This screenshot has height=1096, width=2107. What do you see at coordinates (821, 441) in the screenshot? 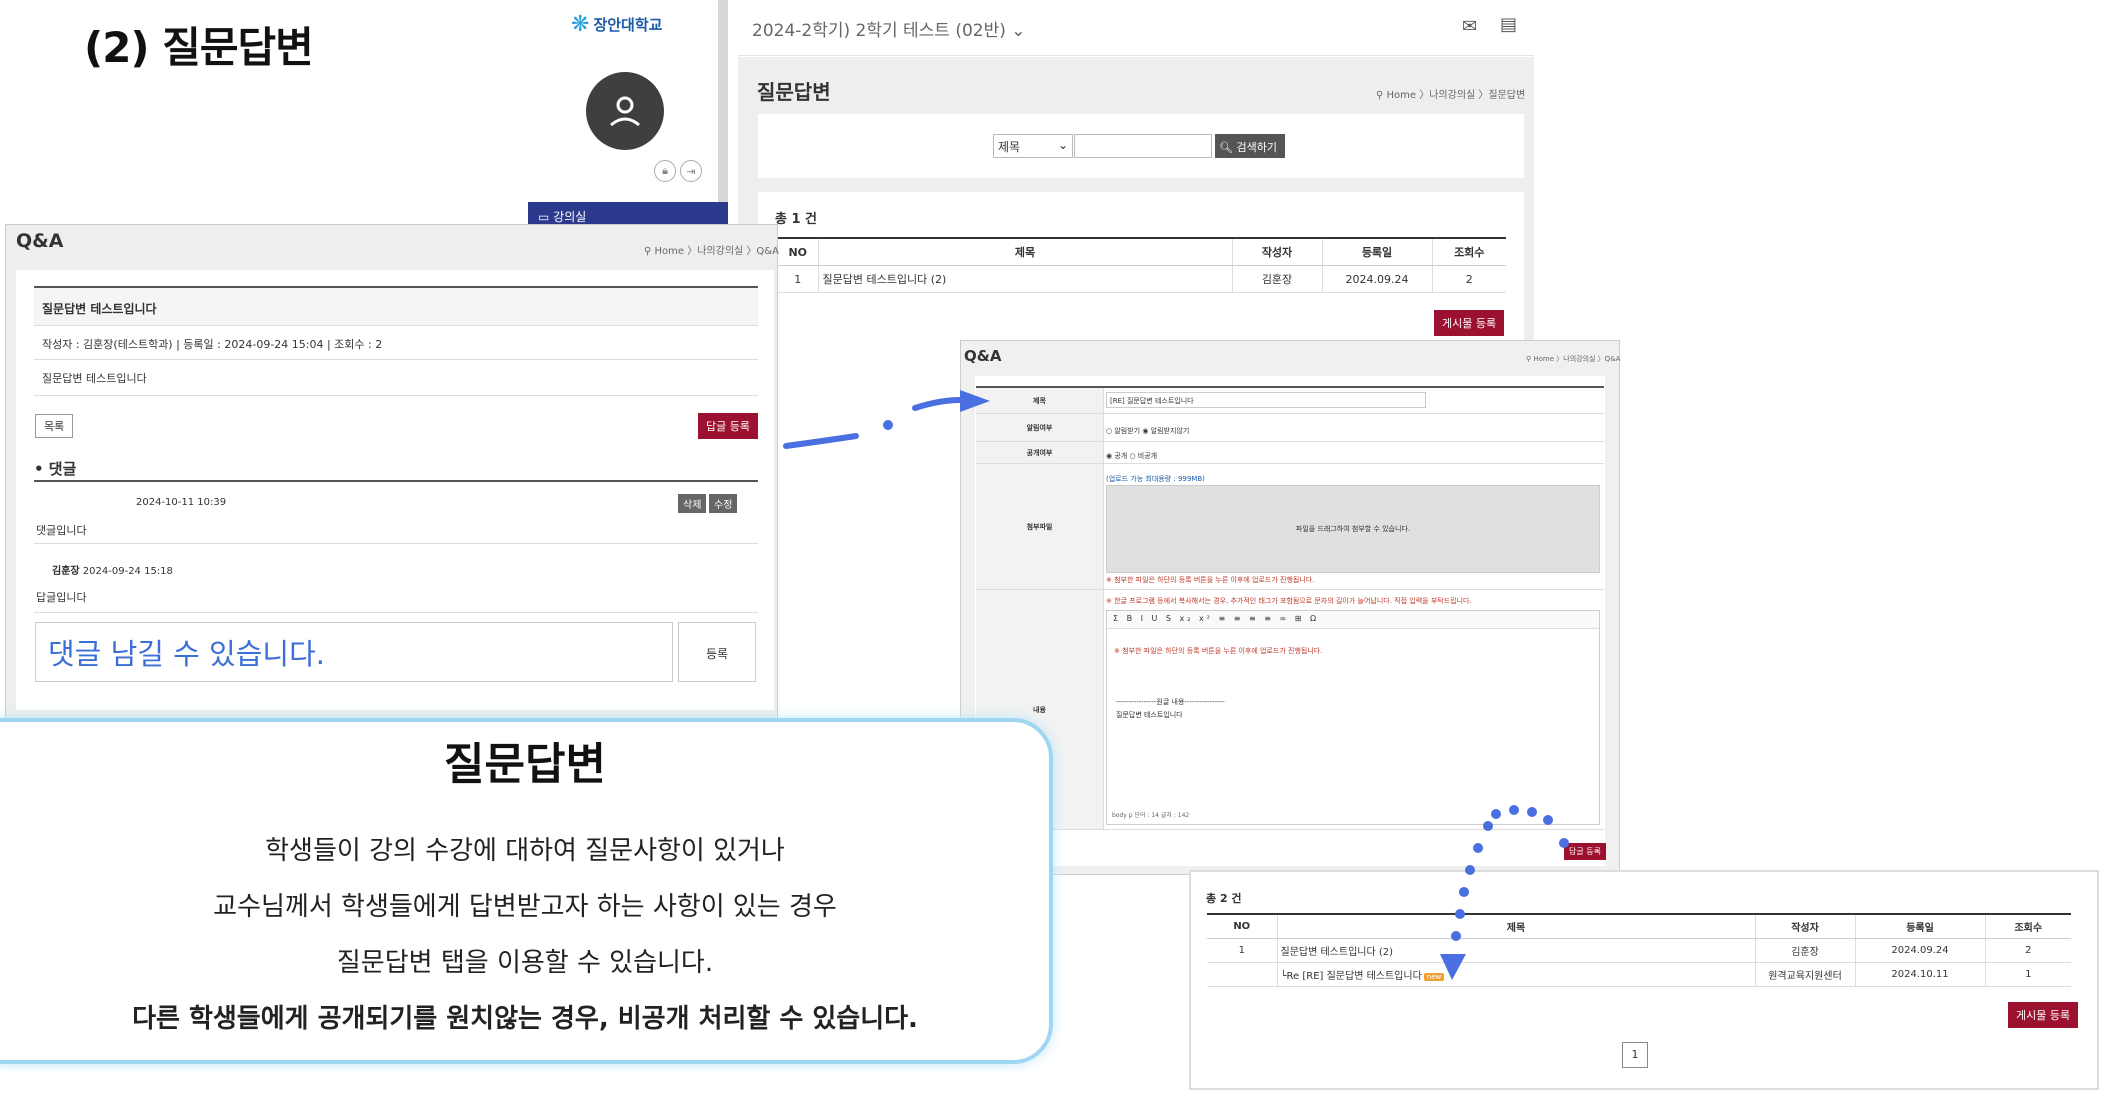
I see `connector-to-form` at bounding box center [821, 441].